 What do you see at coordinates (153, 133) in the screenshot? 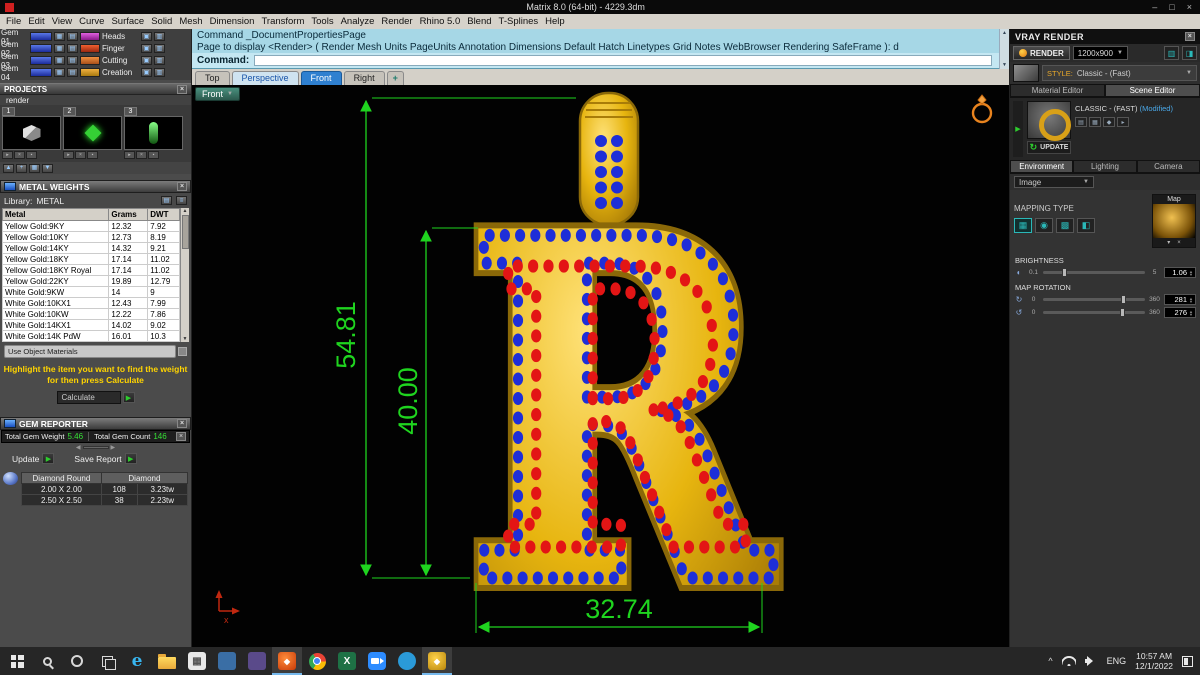
I see `project-thumb: 3 ▸ × ▪` at bounding box center [153, 133].